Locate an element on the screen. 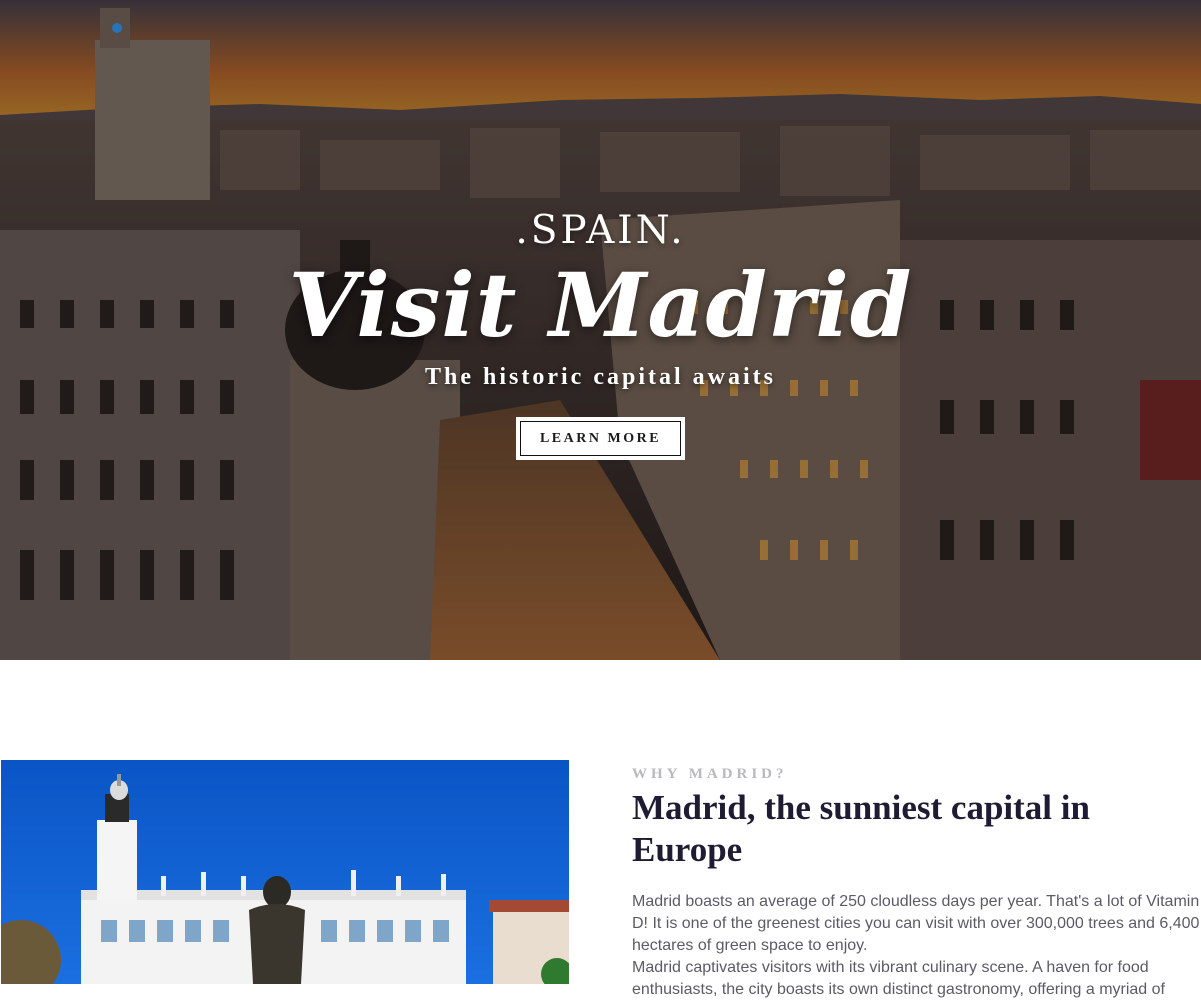 The height and width of the screenshot is (1001, 1201). hero-title: Visit Madrid is located at coordinates (600, 305).